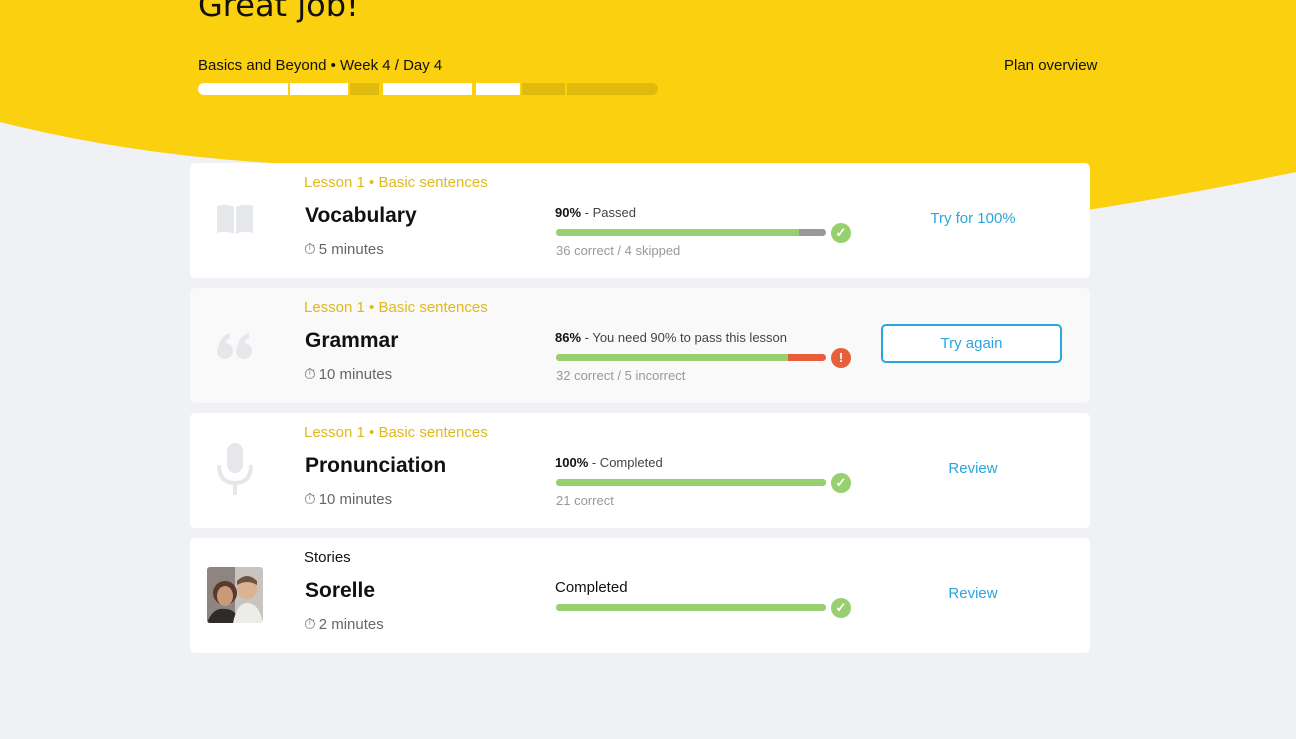 This screenshot has width=1296, height=739. Describe the element at coordinates (591, 587) in the screenshot. I see `story-status: Completed` at that location.